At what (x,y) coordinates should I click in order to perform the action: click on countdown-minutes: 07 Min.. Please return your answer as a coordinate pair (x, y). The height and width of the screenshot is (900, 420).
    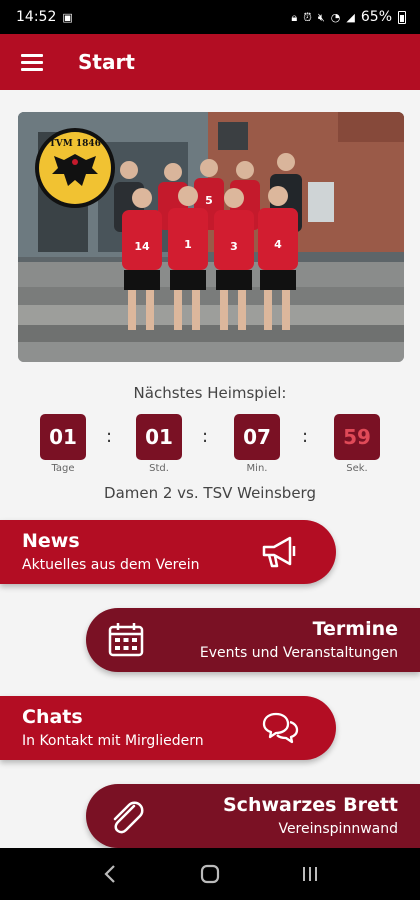
    Looking at the image, I should click on (257, 444).